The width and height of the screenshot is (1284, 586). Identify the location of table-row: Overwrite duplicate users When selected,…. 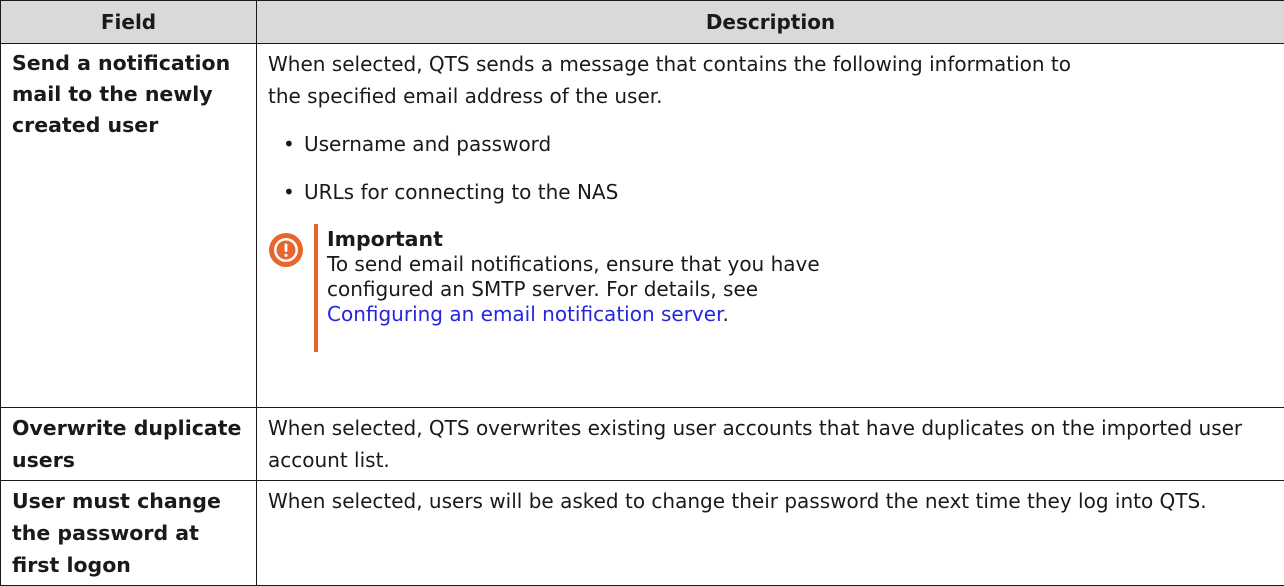
(642, 444).